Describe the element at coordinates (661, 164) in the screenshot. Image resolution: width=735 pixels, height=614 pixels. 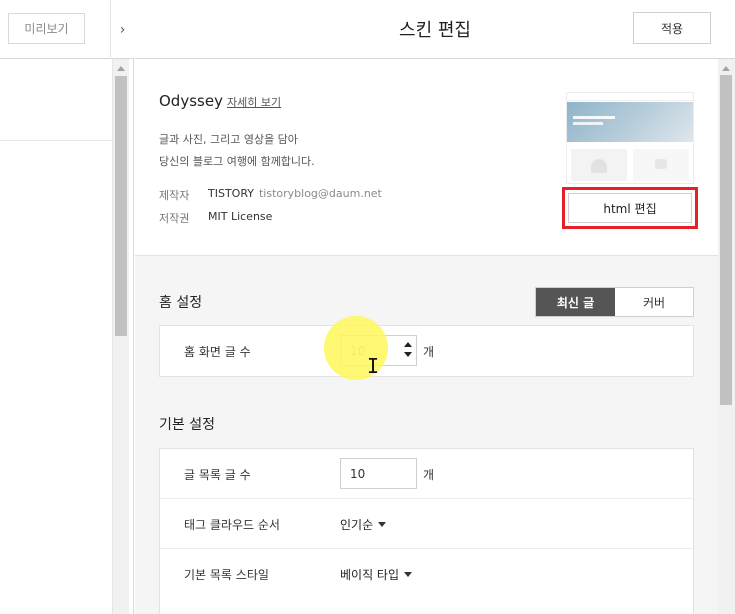
I see `thumbnail-product-image` at that location.